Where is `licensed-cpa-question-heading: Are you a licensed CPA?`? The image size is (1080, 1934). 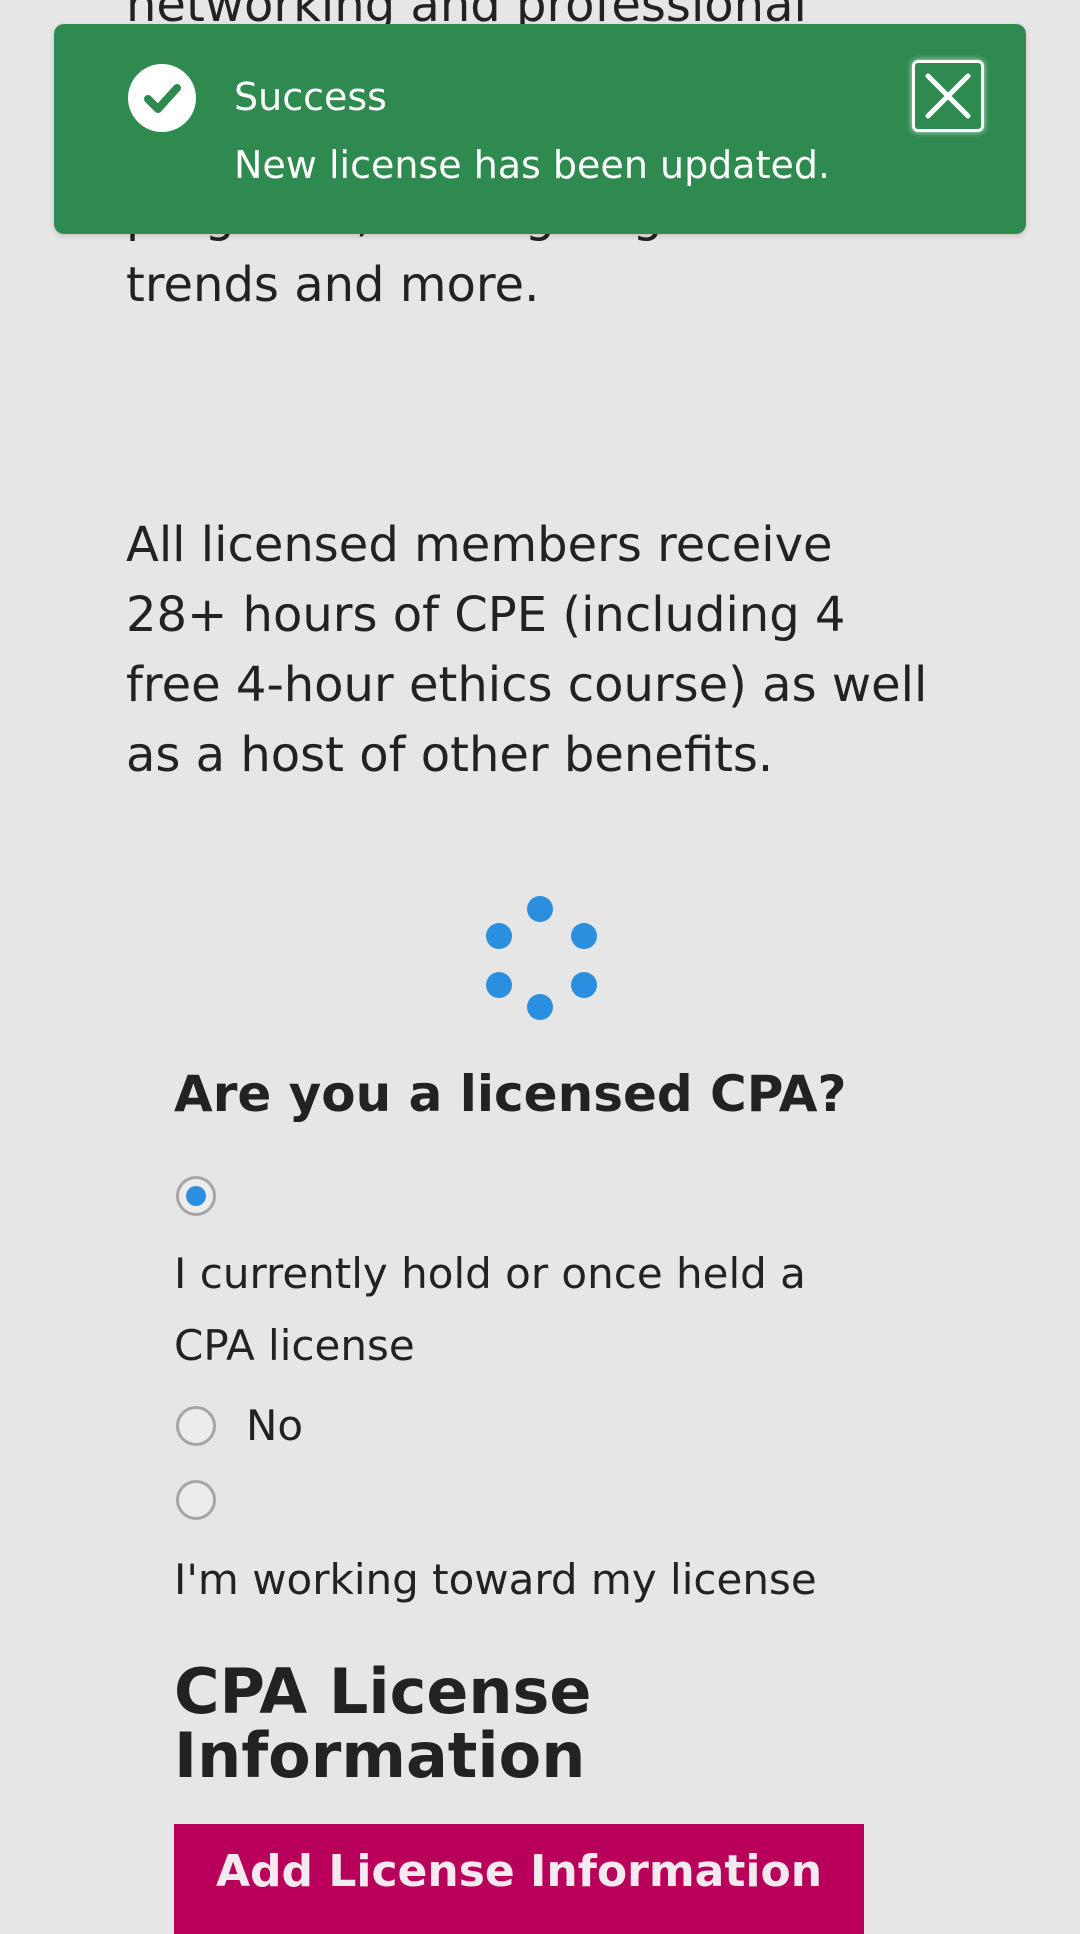 licensed-cpa-question-heading: Are you a licensed CPA? is located at coordinates (510, 1094).